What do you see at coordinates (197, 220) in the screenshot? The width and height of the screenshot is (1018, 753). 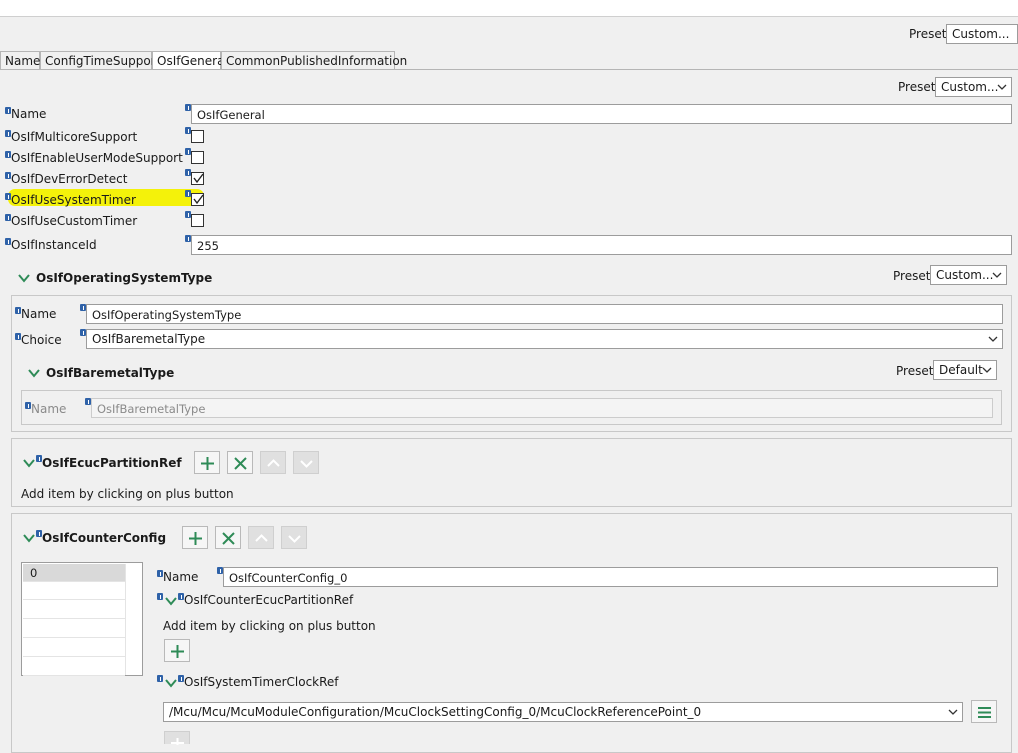 I see `customtimer-checkbox` at bounding box center [197, 220].